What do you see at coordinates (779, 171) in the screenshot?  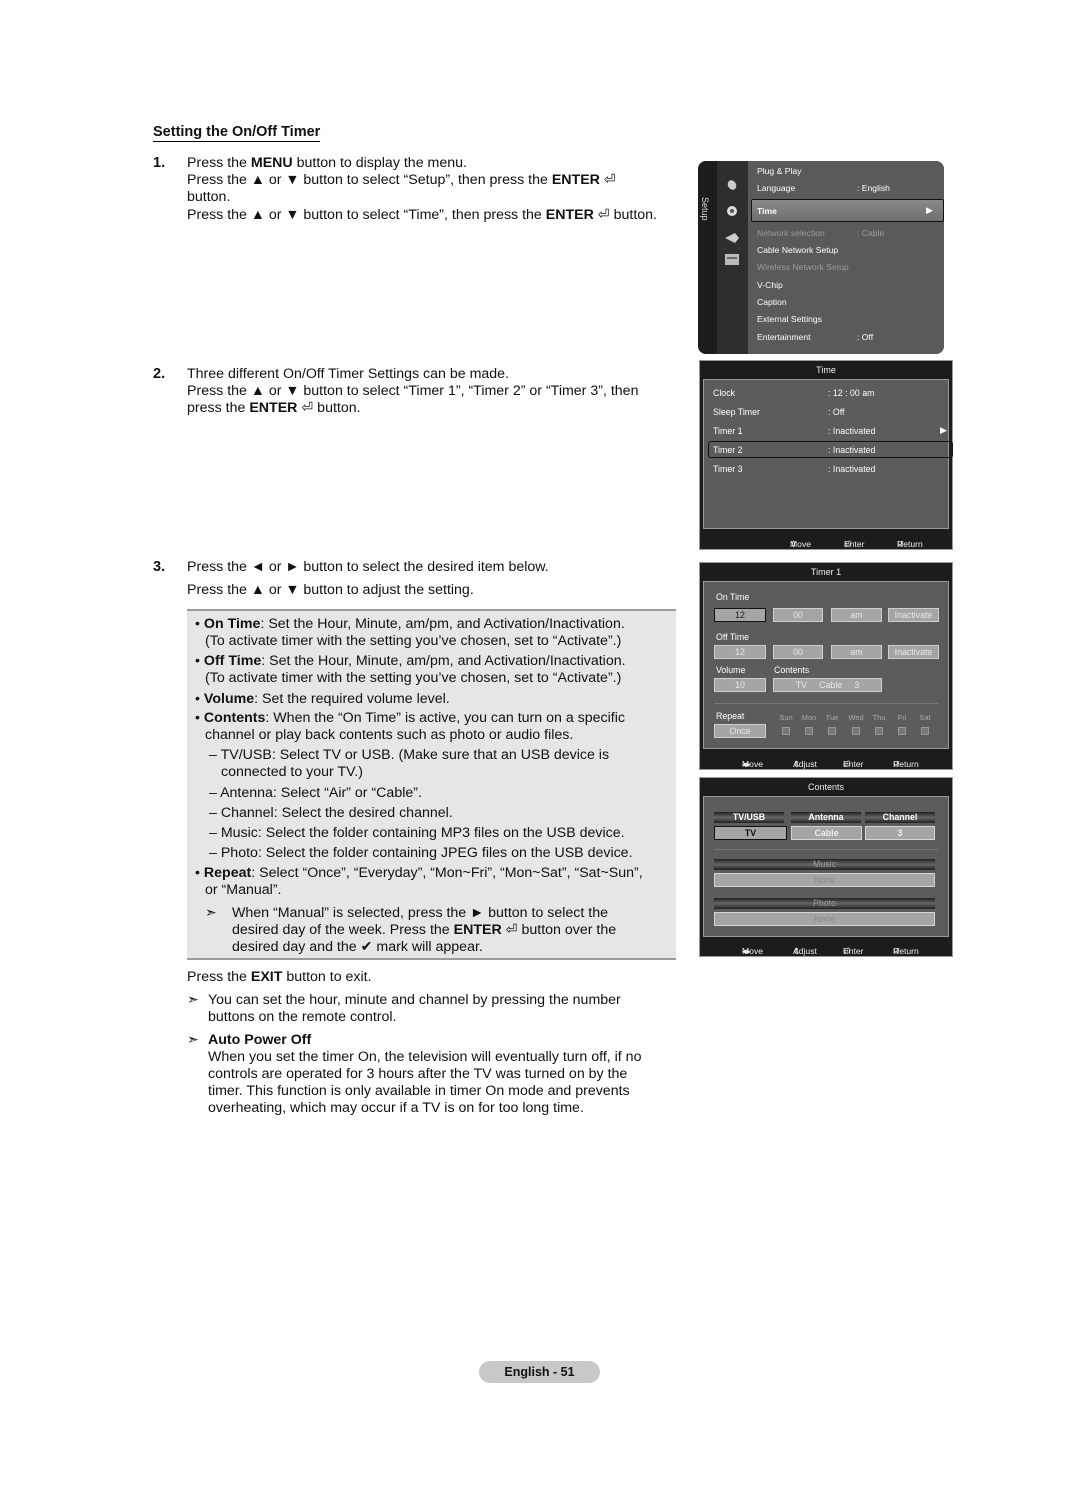 I see `menu-item-plug-play: Plug & Play` at bounding box center [779, 171].